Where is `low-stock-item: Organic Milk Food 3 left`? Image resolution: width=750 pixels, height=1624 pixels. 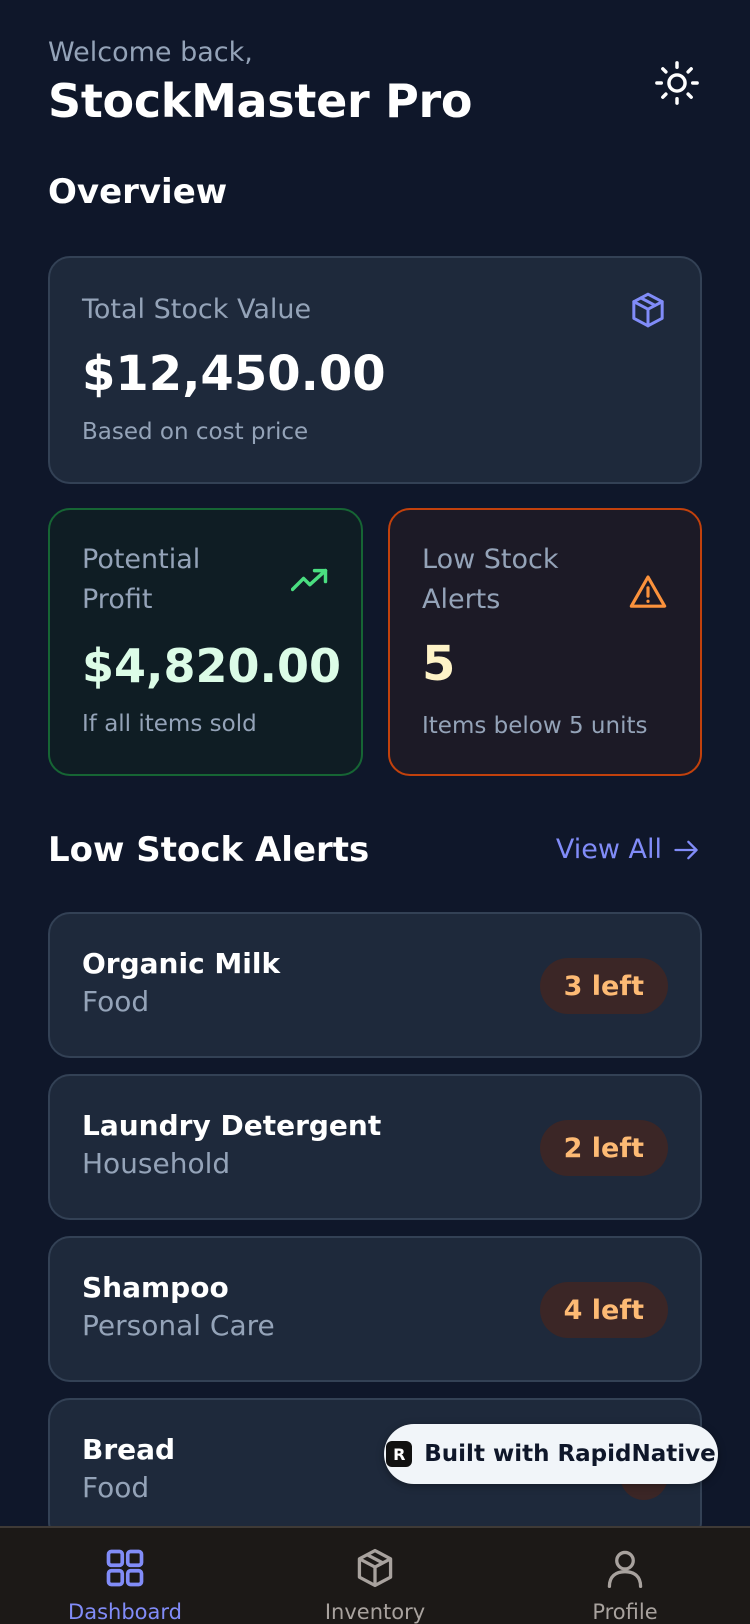
low-stock-item: Organic Milk Food 3 left is located at coordinates (375, 985).